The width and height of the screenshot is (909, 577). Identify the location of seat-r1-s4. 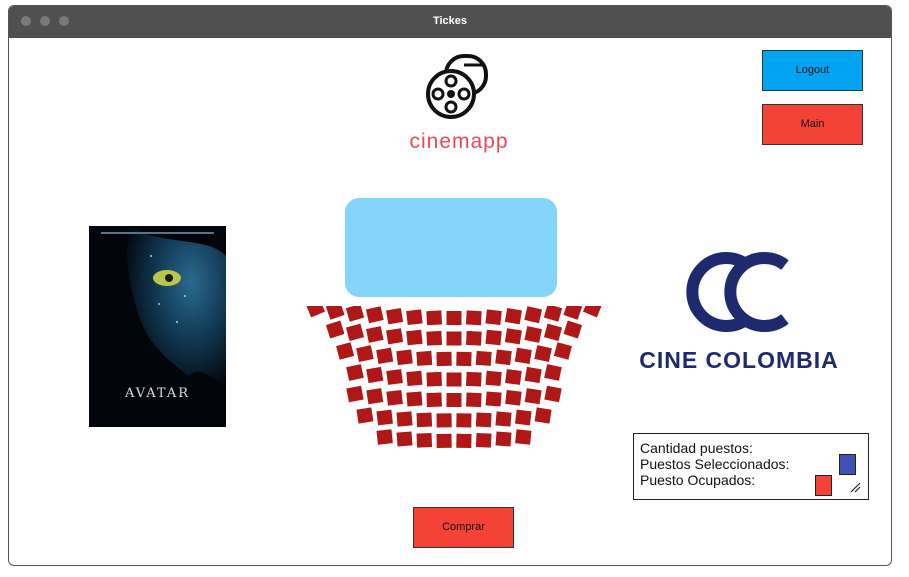
(374, 315).